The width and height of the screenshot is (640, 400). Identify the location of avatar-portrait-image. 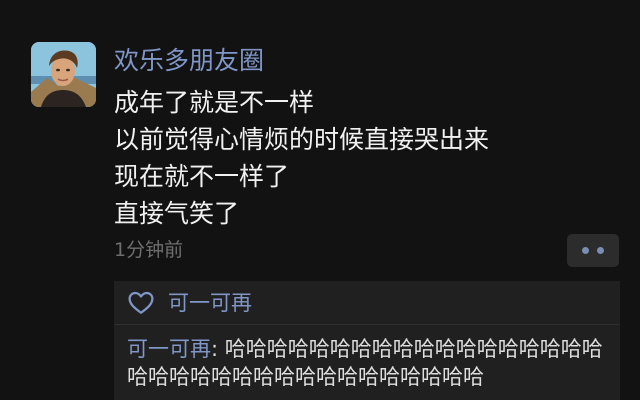
(63, 74).